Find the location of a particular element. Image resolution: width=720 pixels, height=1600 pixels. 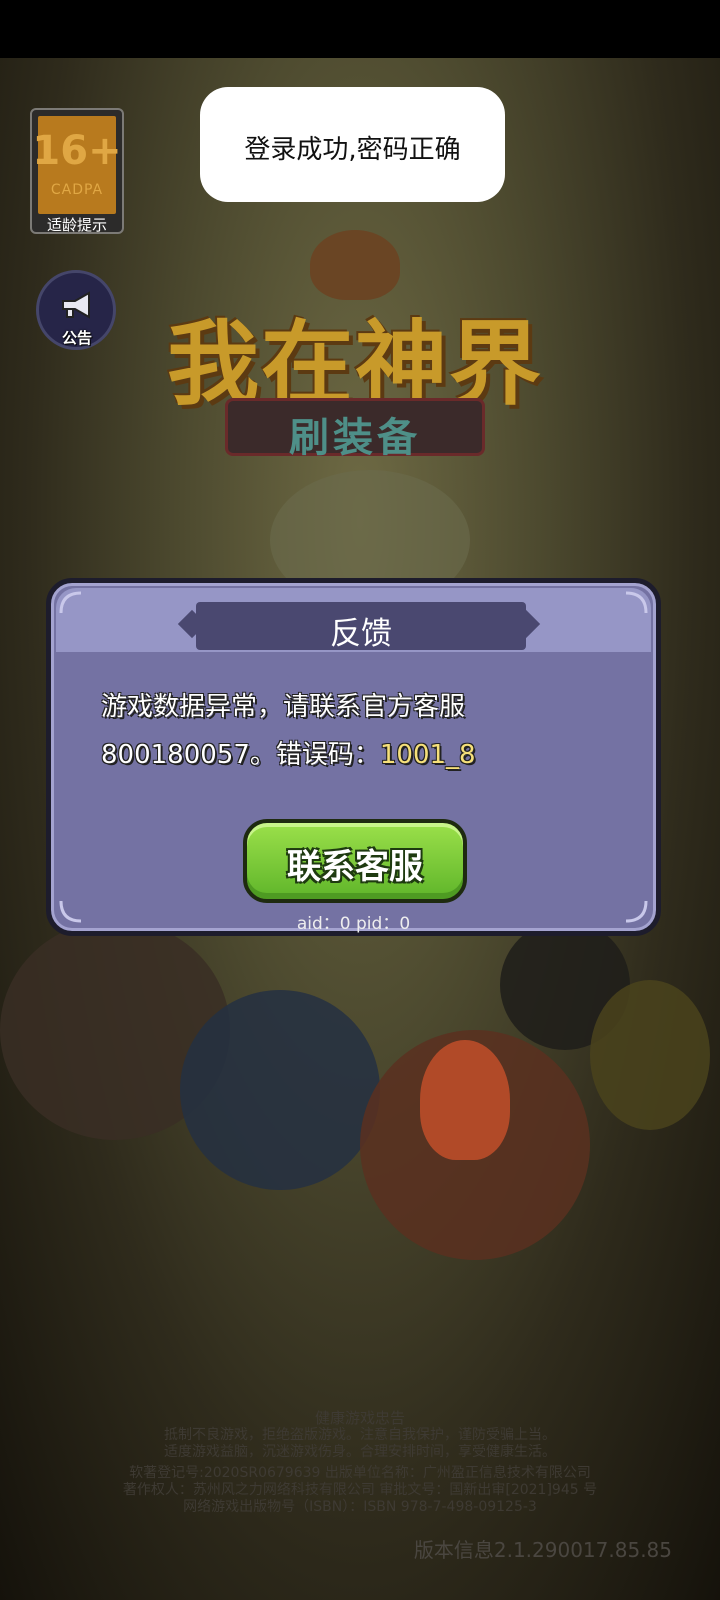

scene-character-drum is located at coordinates (650, 1055).